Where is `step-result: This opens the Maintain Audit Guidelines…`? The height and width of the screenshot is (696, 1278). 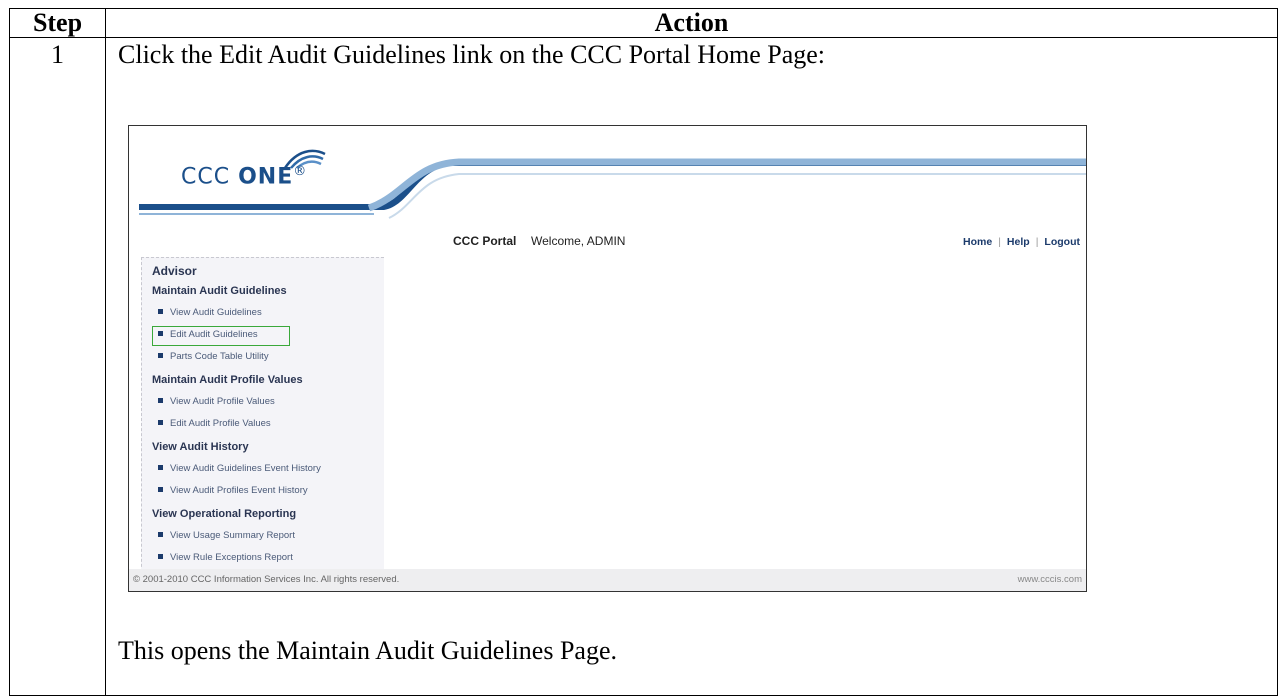 step-result: This opens the Maintain Audit Guidelines… is located at coordinates (367, 650).